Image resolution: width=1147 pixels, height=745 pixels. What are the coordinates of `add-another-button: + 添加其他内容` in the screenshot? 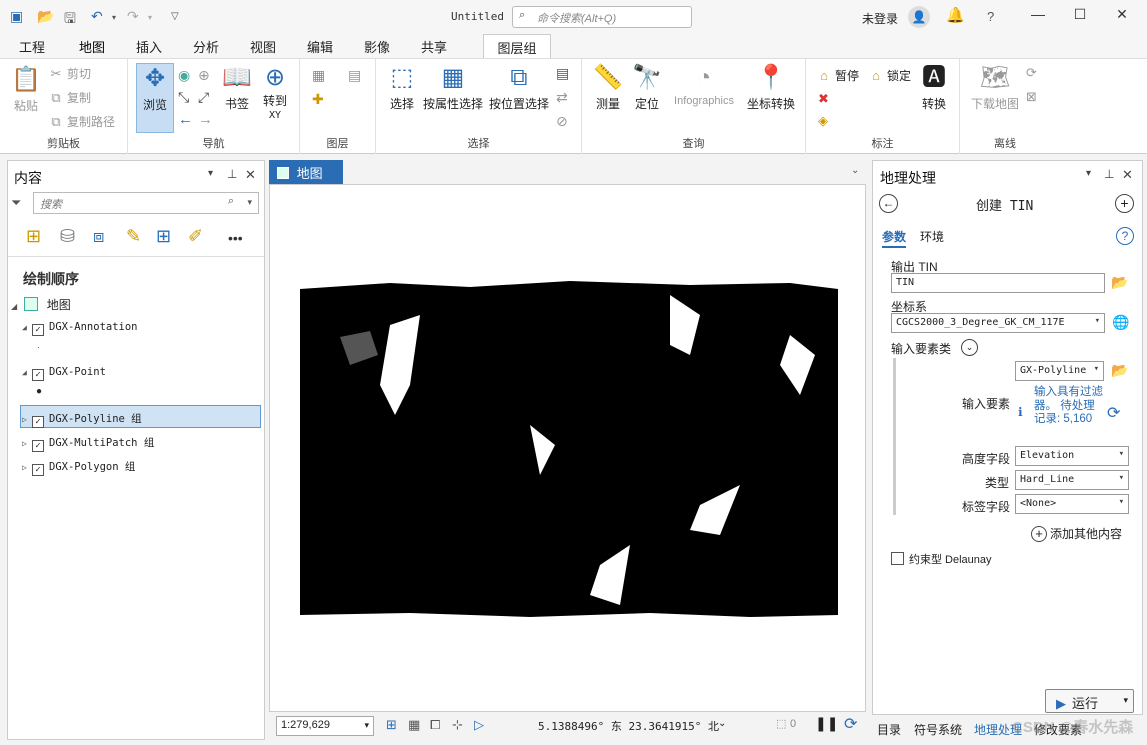 It's located at (1076, 533).